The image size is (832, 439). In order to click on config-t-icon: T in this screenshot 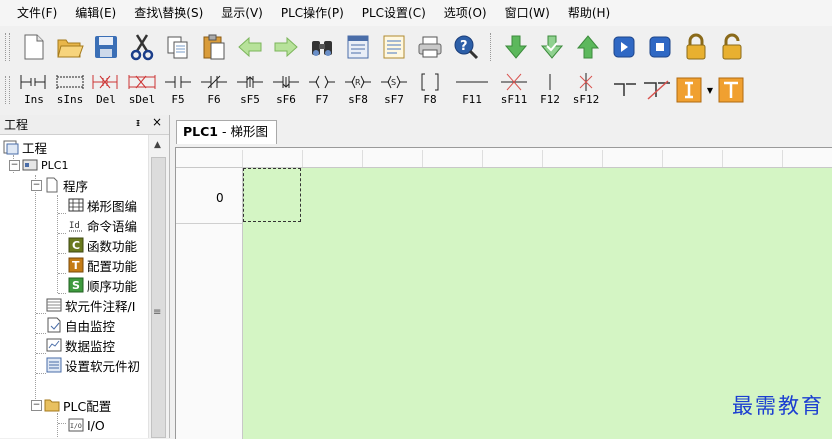, I will do `click(76, 265)`.